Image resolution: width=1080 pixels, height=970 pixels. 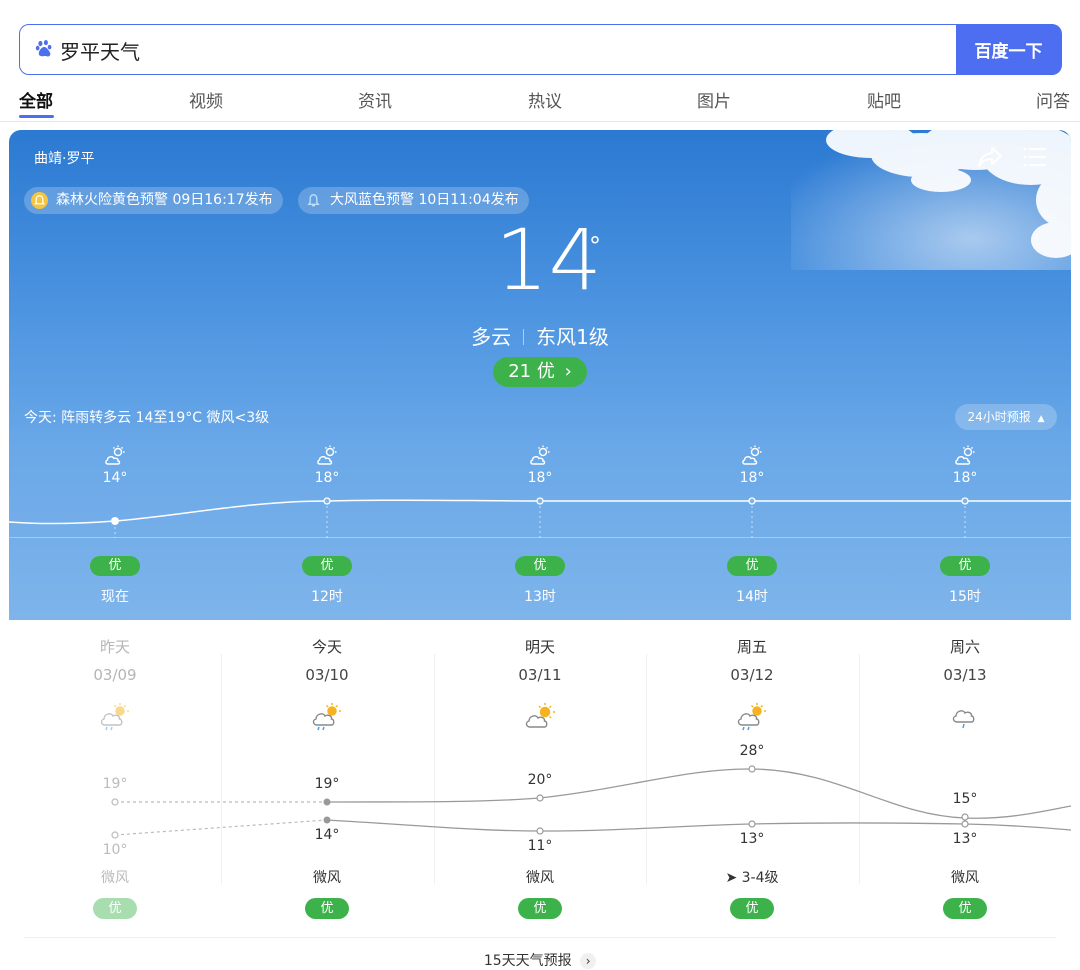 What do you see at coordinates (115, 580) in the screenshot?
I see `hour-col-bottom: 优 现在` at bounding box center [115, 580].